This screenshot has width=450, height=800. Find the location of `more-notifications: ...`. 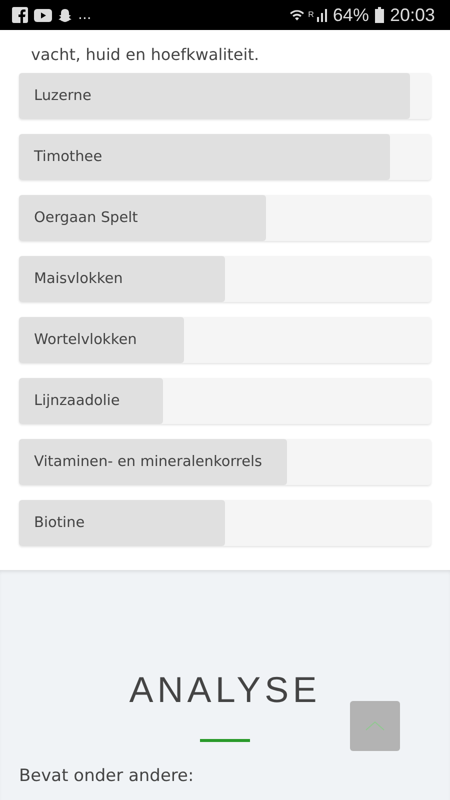

more-notifications: ... is located at coordinates (85, 15).